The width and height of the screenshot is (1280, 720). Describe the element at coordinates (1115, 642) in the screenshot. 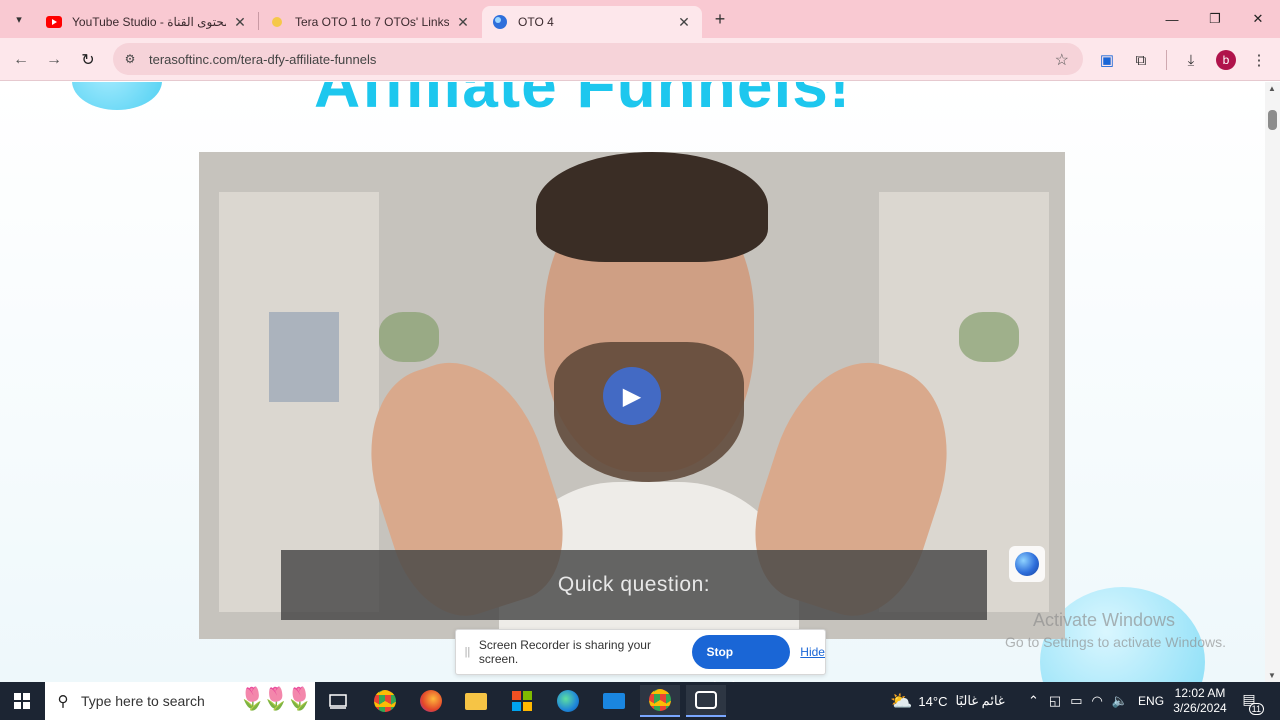

I see `activate-windows-subtitle: Go to Settings to activate Windows.` at that location.